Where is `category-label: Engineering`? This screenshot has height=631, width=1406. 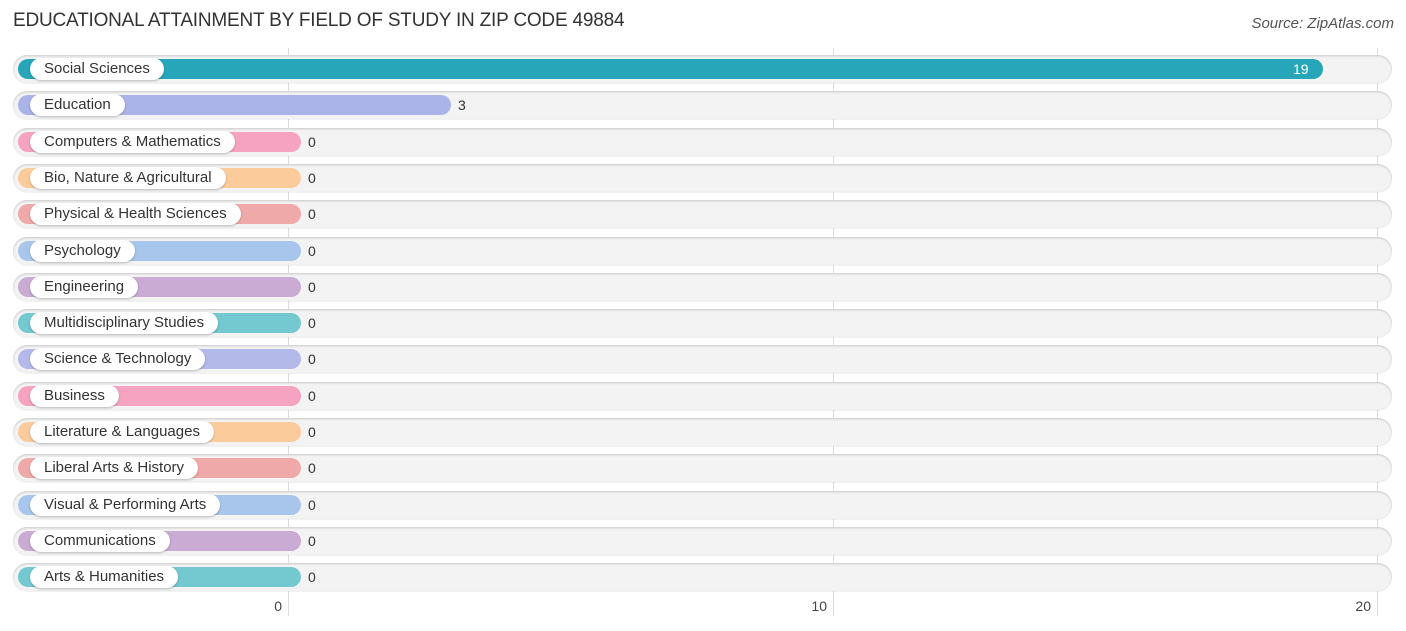 category-label: Engineering is located at coordinates (84, 287).